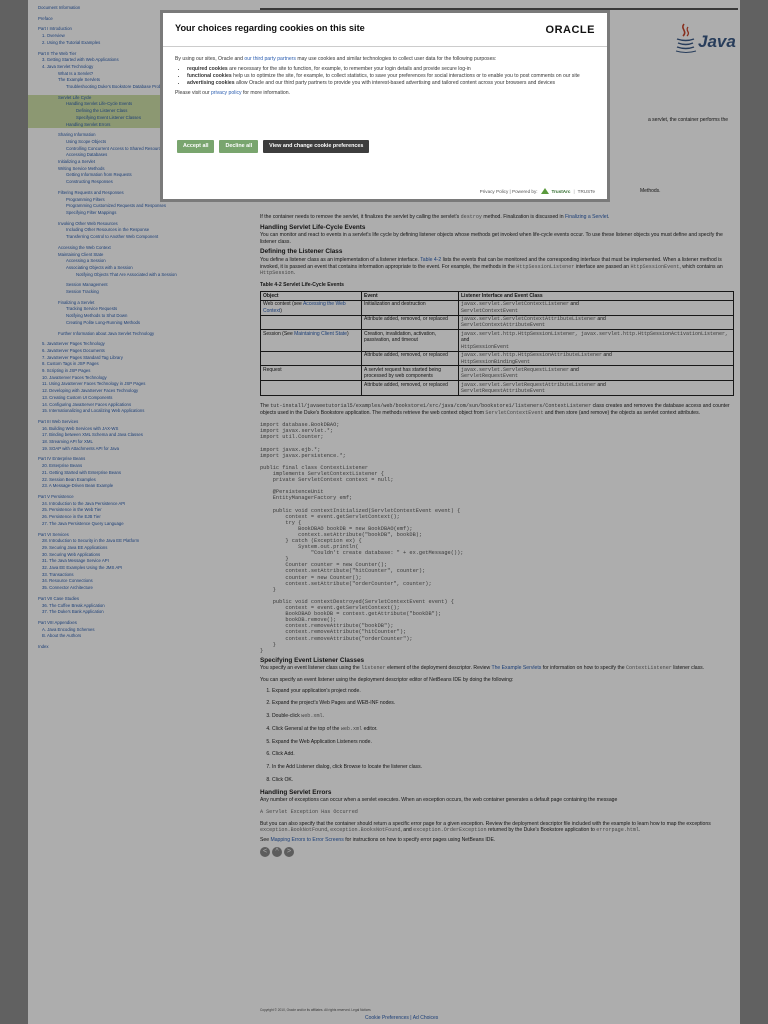 This screenshot has height=1024, width=768. I want to click on decline-all-button: Decline all, so click(239, 146).